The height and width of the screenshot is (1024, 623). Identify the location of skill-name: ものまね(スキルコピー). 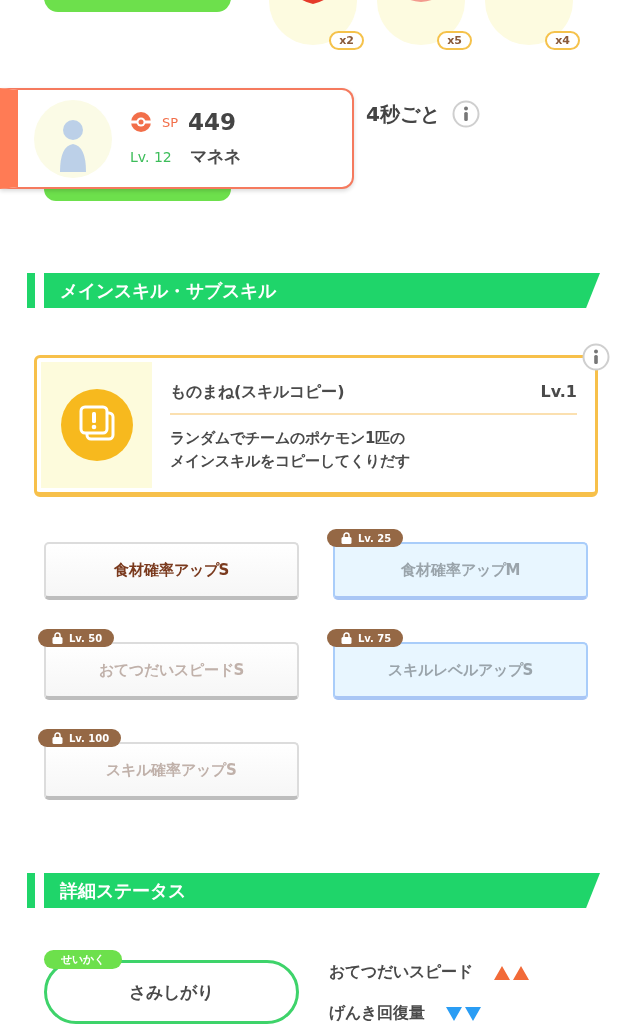
(257, 392).